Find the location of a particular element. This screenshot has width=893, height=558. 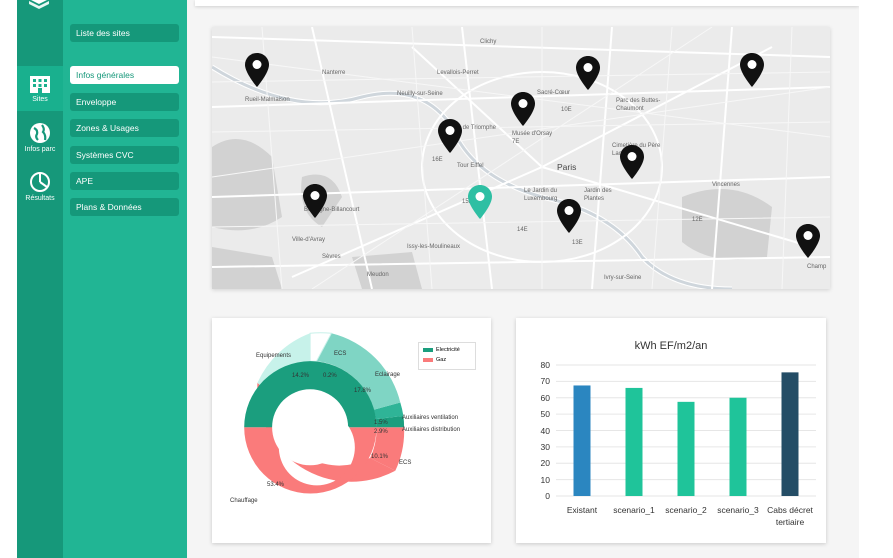

map-label-neuilly: Neuilly-sur-Seine is located at coordinates (420, 94).